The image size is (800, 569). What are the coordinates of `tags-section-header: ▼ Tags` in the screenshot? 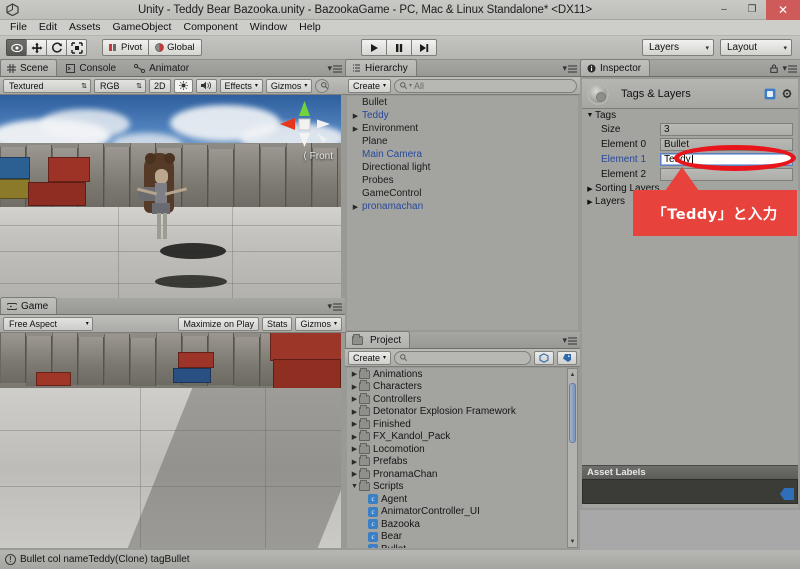 It's located at (690, 115).